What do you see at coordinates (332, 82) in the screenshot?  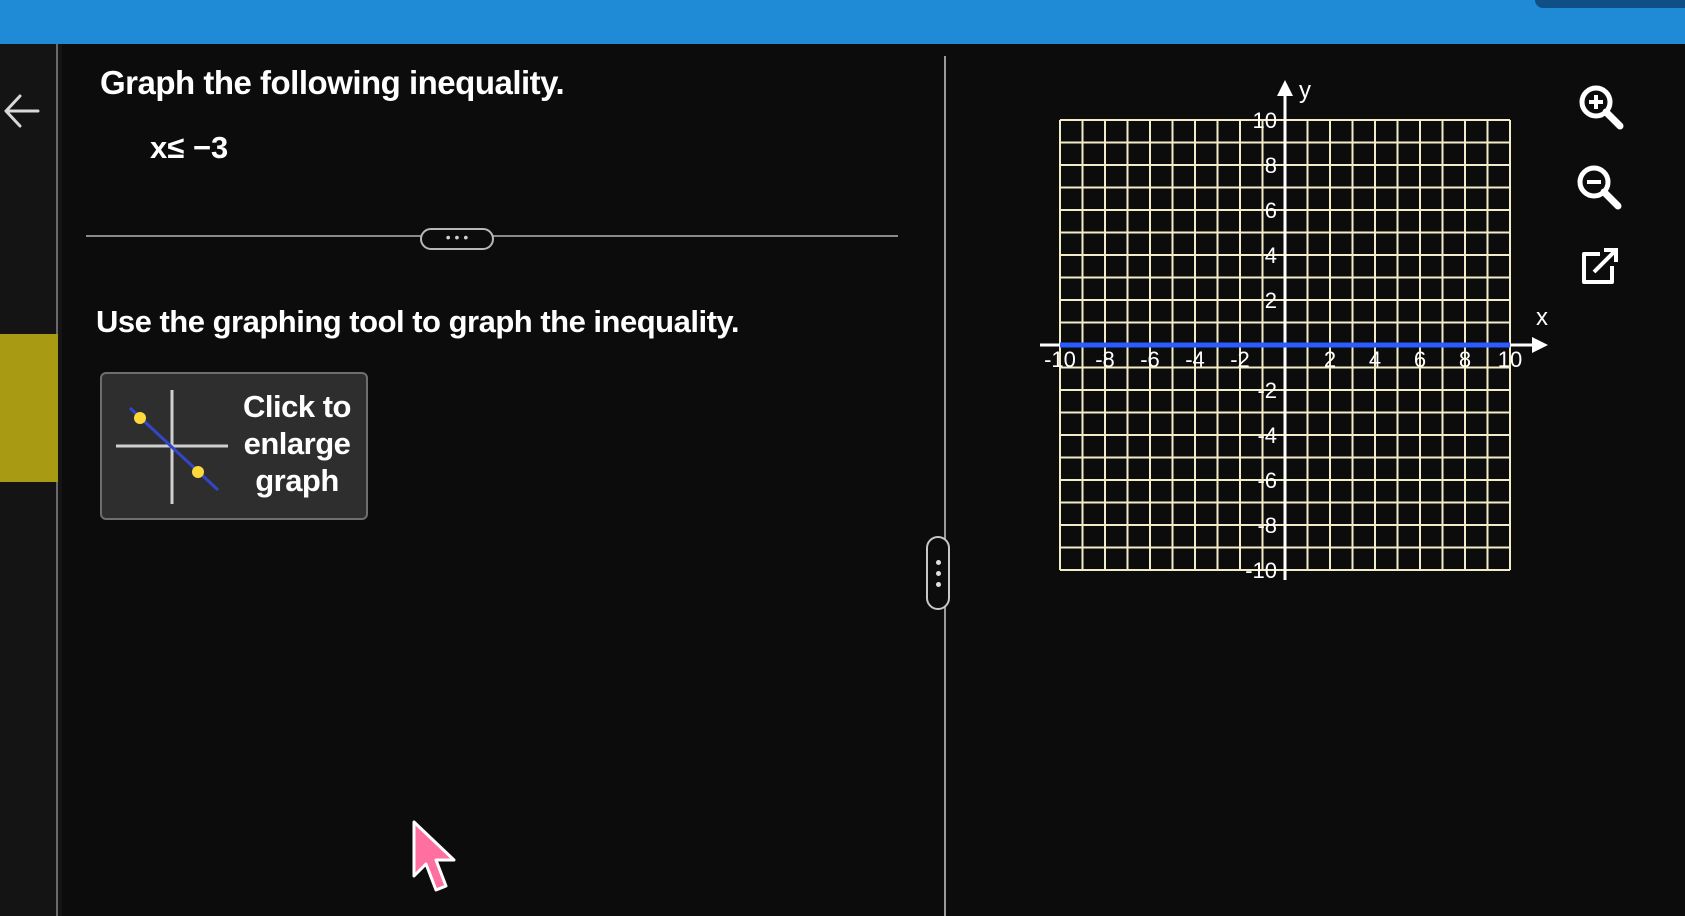 I see `question-title: Graph the following inequality.` at bounding box center [332, 82].